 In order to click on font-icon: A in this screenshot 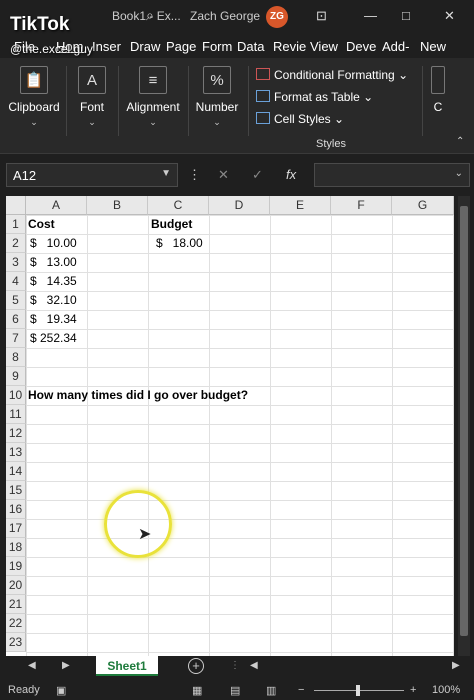, I will do `click(92, 80)`.